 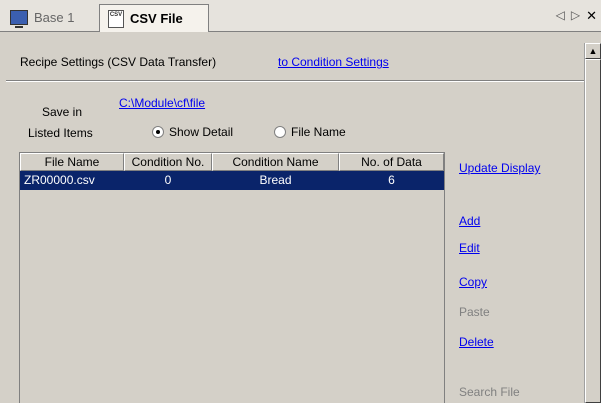 What do you see at coordinates (593, 231) in the screenshot?
I see `scroll-thumb` at bounding box center [593, 231].